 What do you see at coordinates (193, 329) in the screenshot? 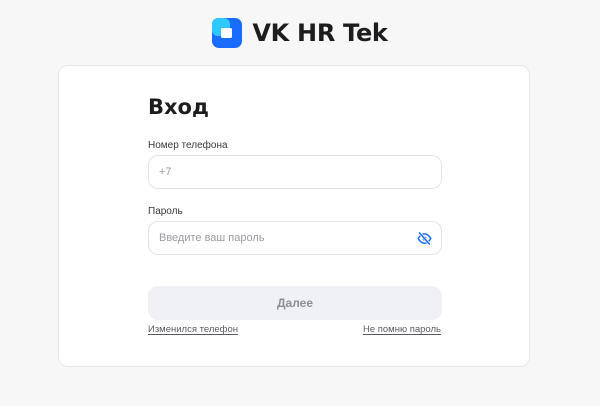
I see `phone-changed-link: Изменился телефон` at bounding box center [193, 329].